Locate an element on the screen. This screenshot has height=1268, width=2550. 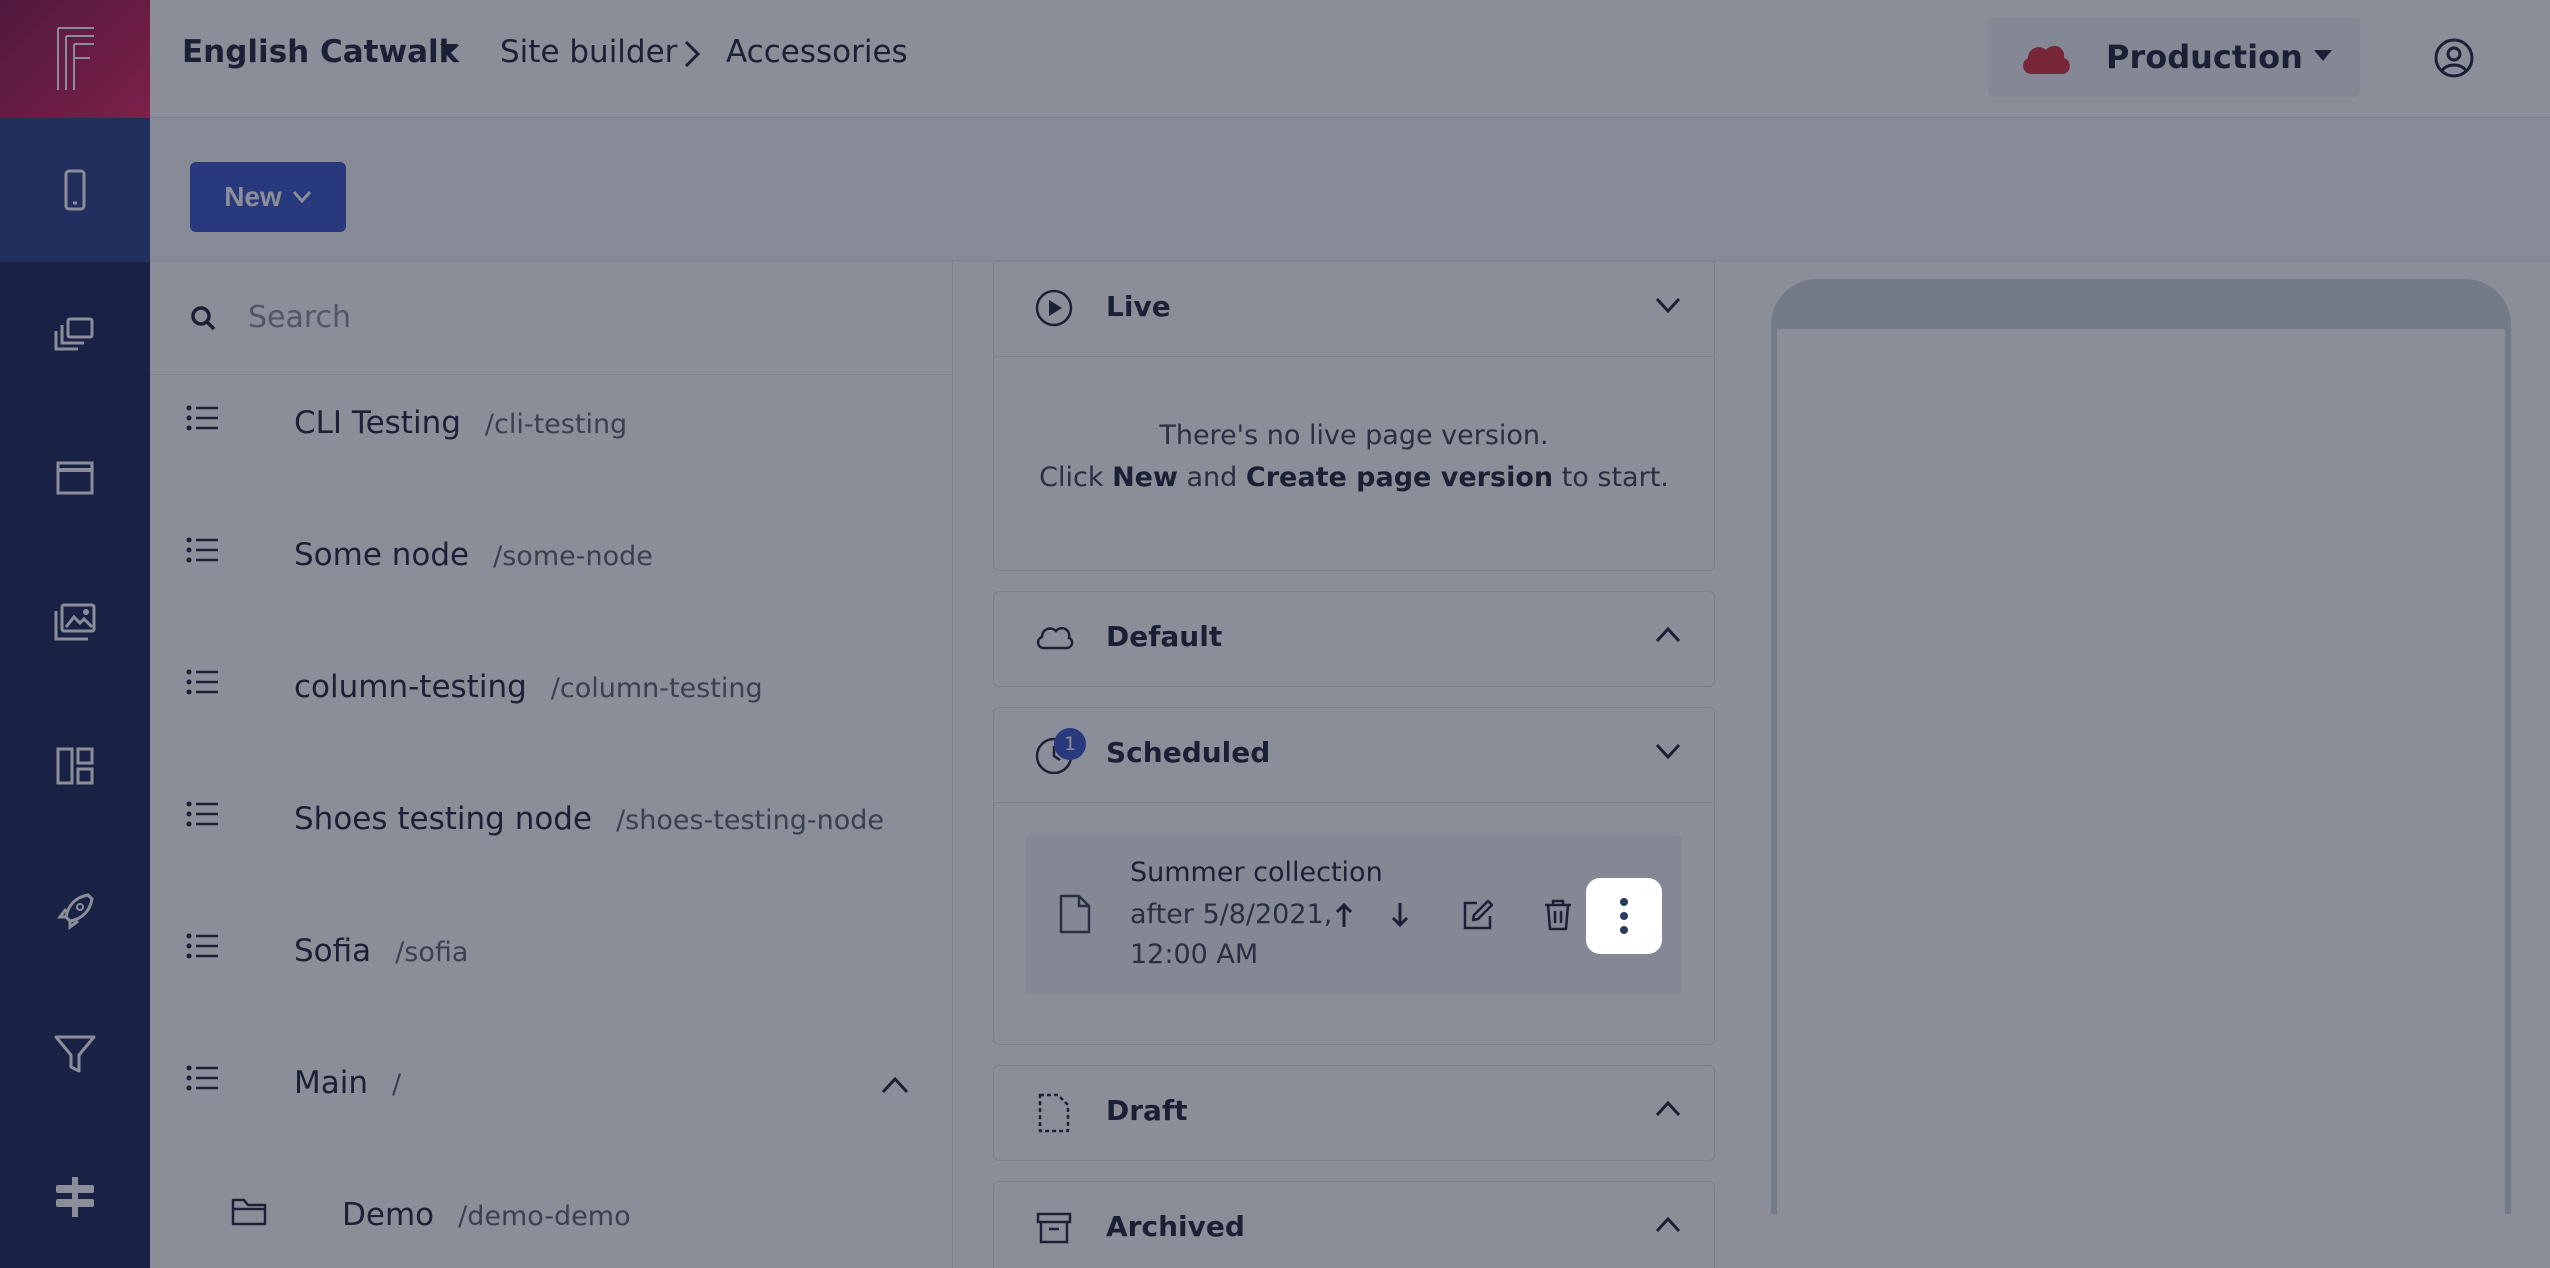
node-path: /demo-demo is located at coordinates (544, 1216).